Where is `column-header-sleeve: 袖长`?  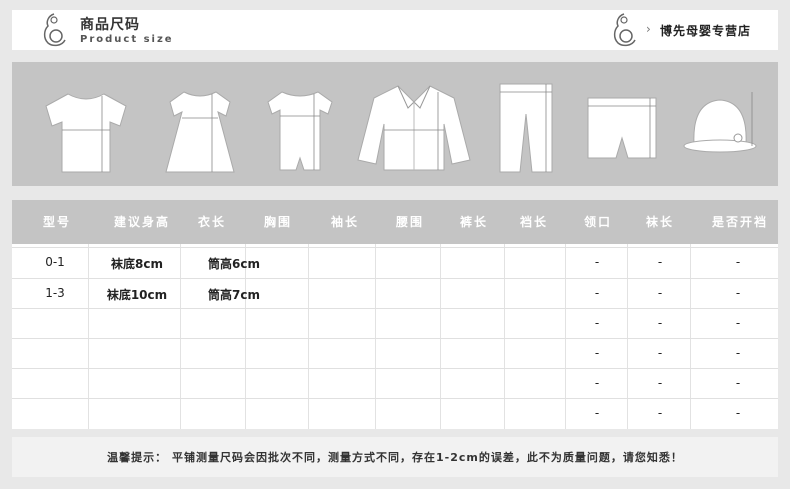
column-header-sleeve: 袖长 is located at coordinates (345, 222).